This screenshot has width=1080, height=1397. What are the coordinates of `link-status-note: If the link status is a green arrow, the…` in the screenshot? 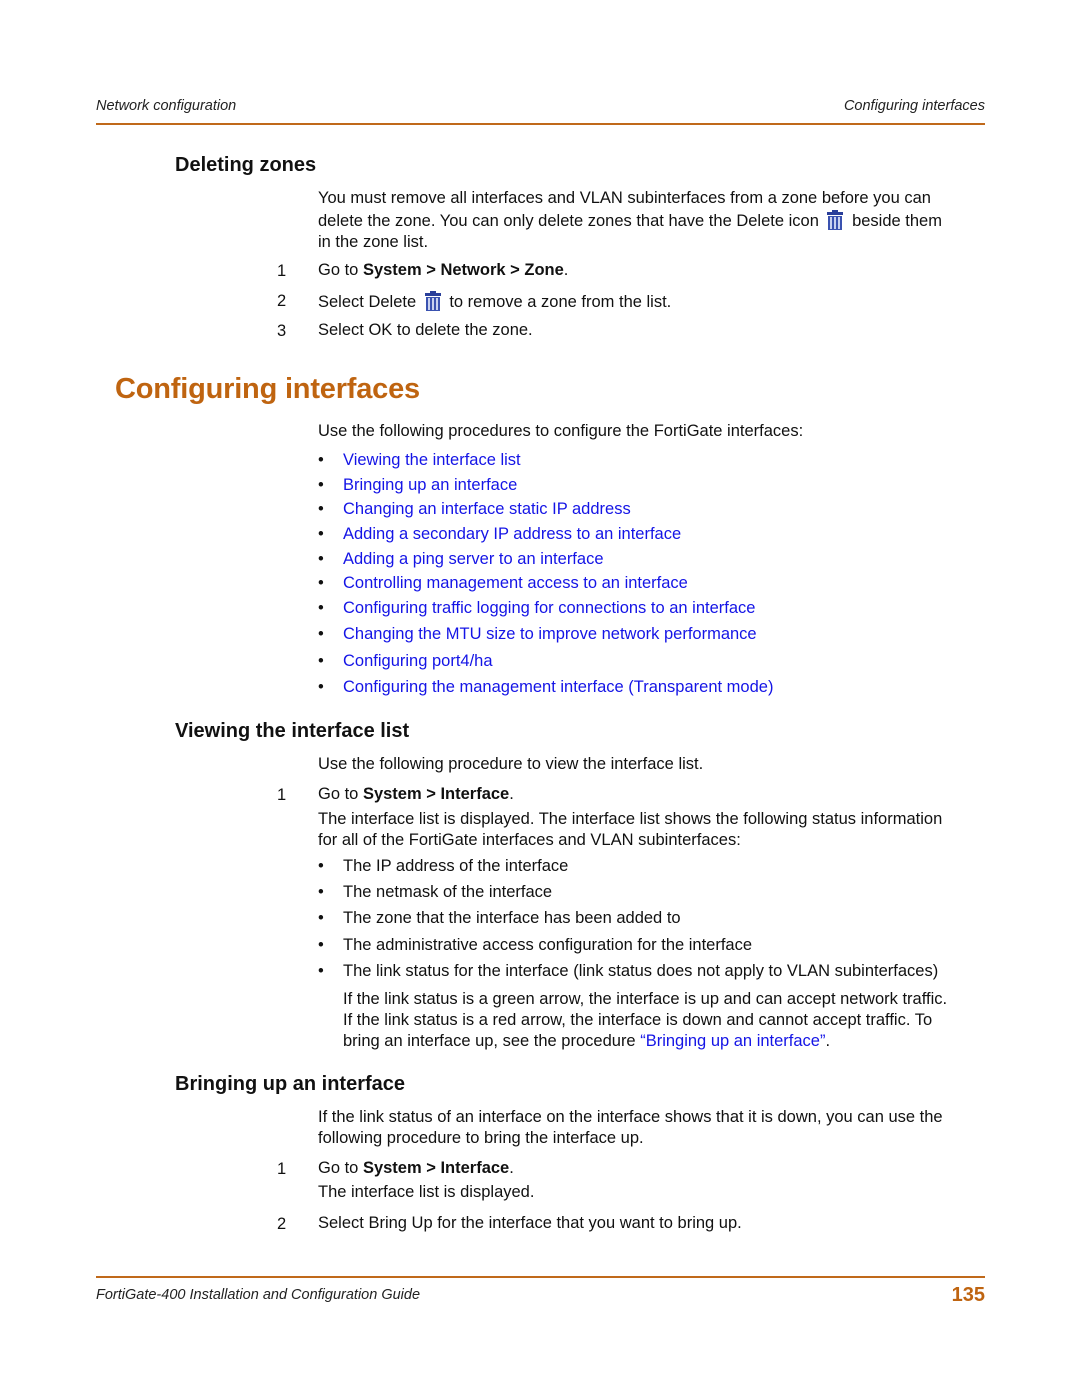 It's located at (645, 1020).